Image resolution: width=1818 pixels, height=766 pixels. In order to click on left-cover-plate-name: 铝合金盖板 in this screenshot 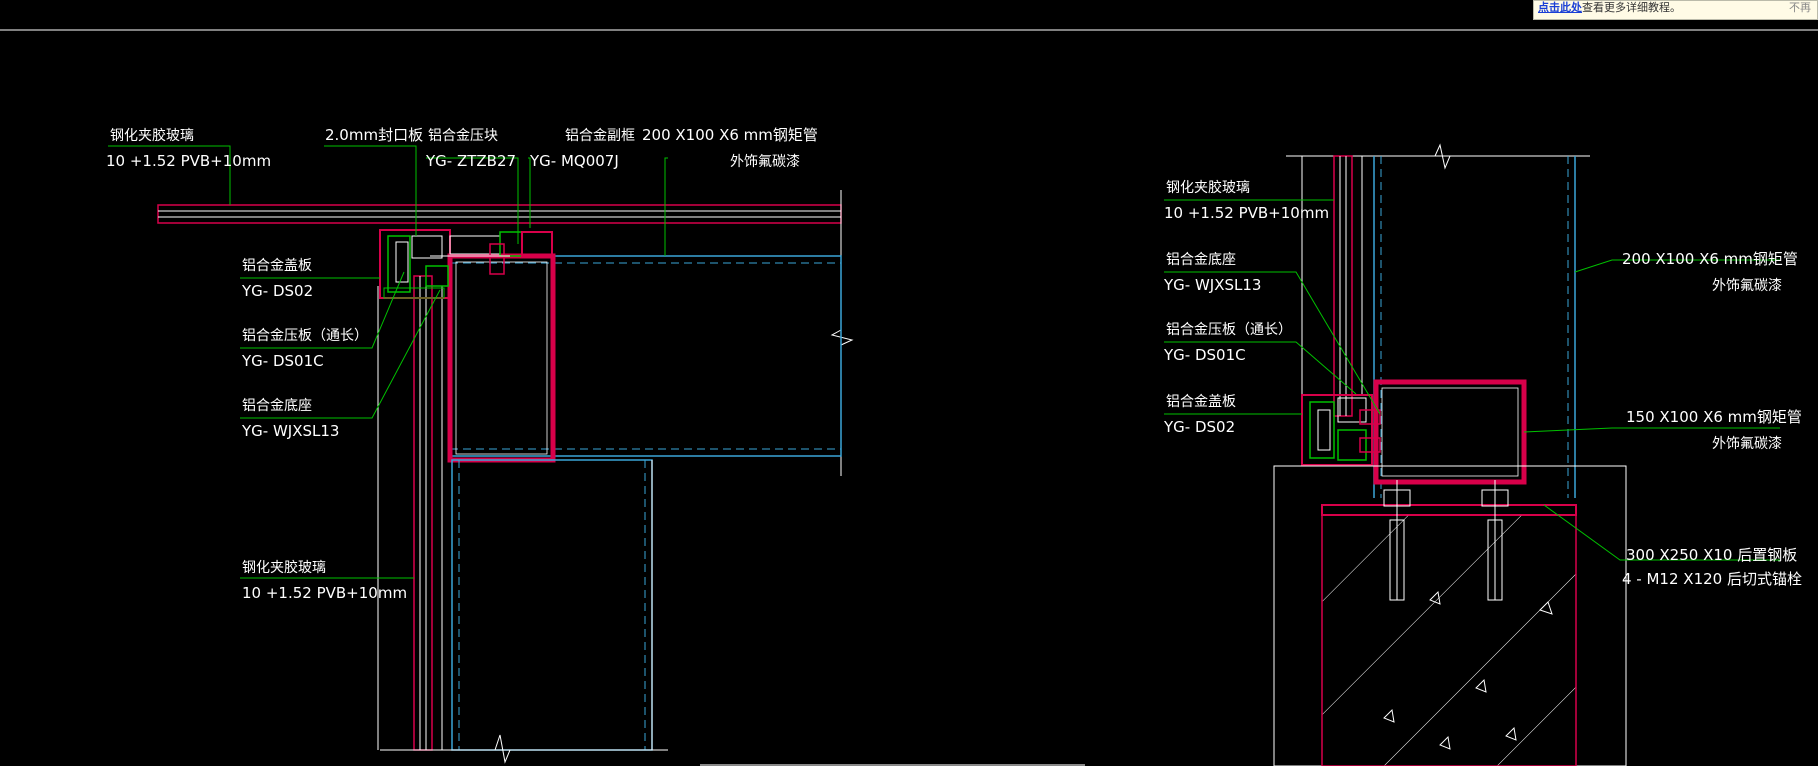, I will do `click(277, 266)`.